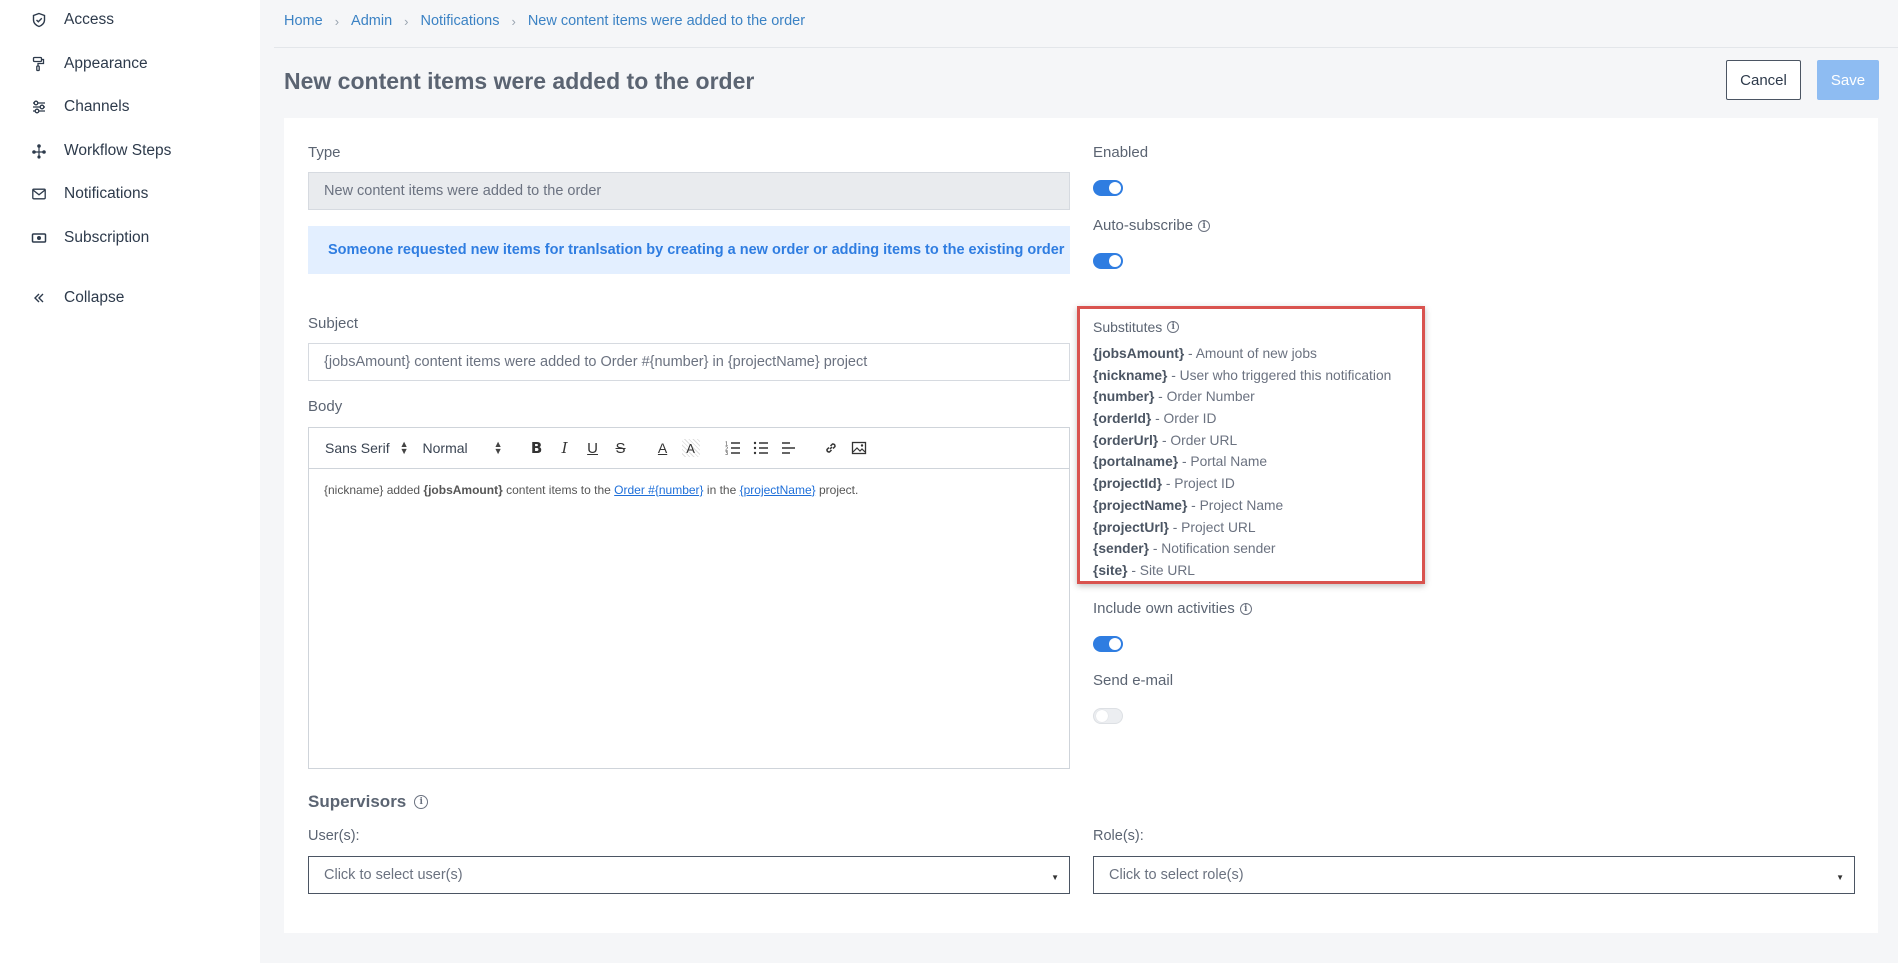 The width and height of the screenshot is (1898, 963). Describe the element at coordinates (39, 151) in the screenshot. I see `workflow-icon` at that location.